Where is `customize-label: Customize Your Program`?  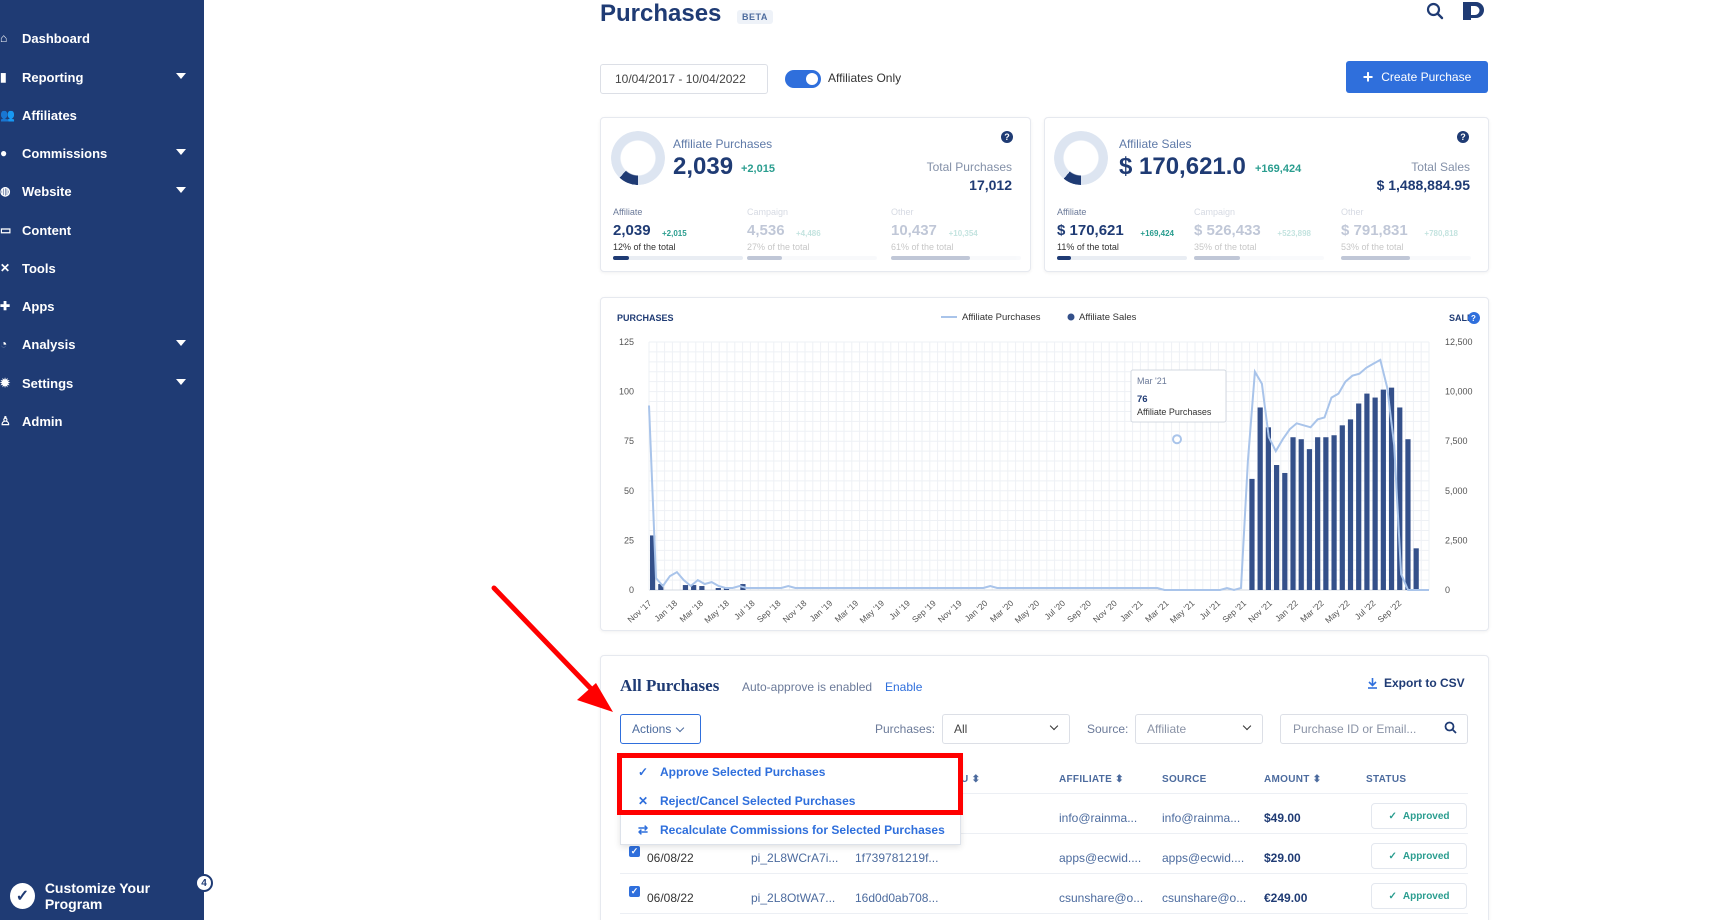 customize-label: Customize Your Program is located at coordinates (97, 896).